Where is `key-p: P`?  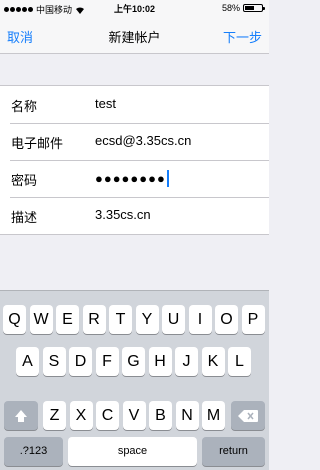
key-p: P is located at coordinates (253, 319).